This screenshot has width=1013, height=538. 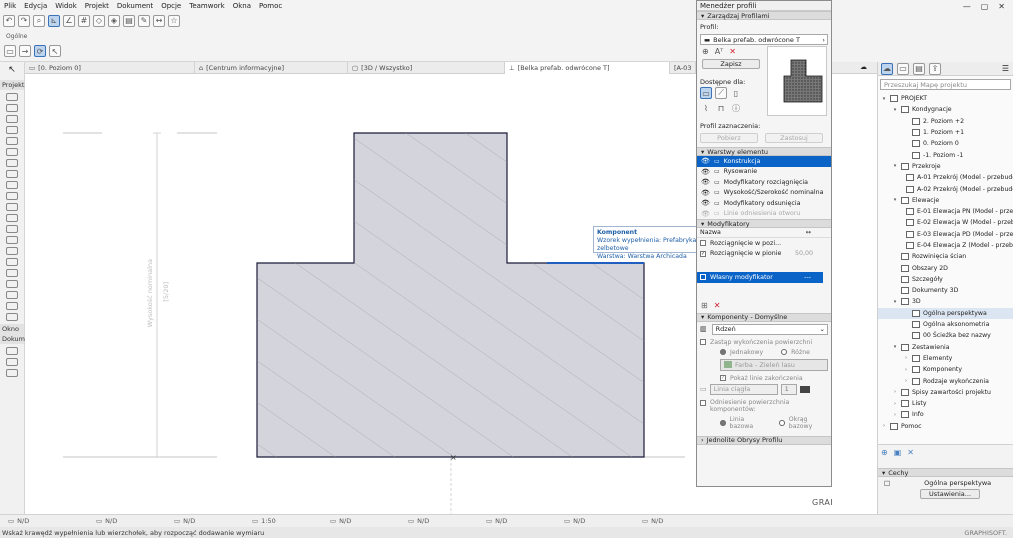 I want to click on tree-item: 0. Poziom 0, so click(x=945, y=143).